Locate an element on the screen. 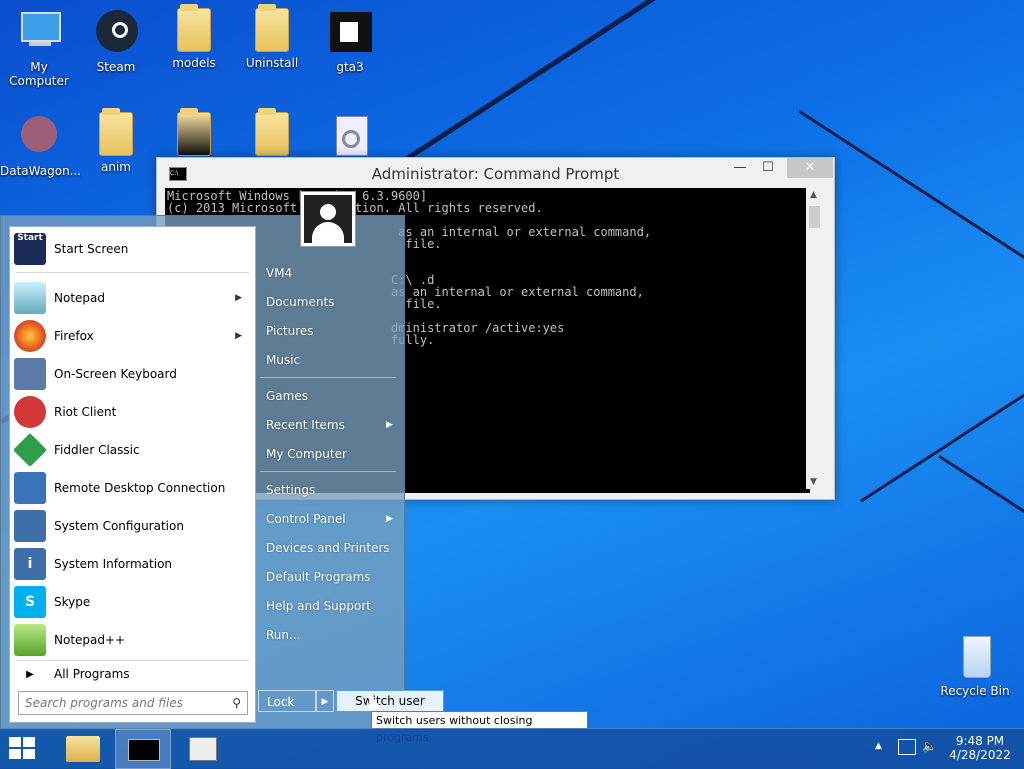  start-right-help-support: Help and Support is located at coordinates (318, 606).